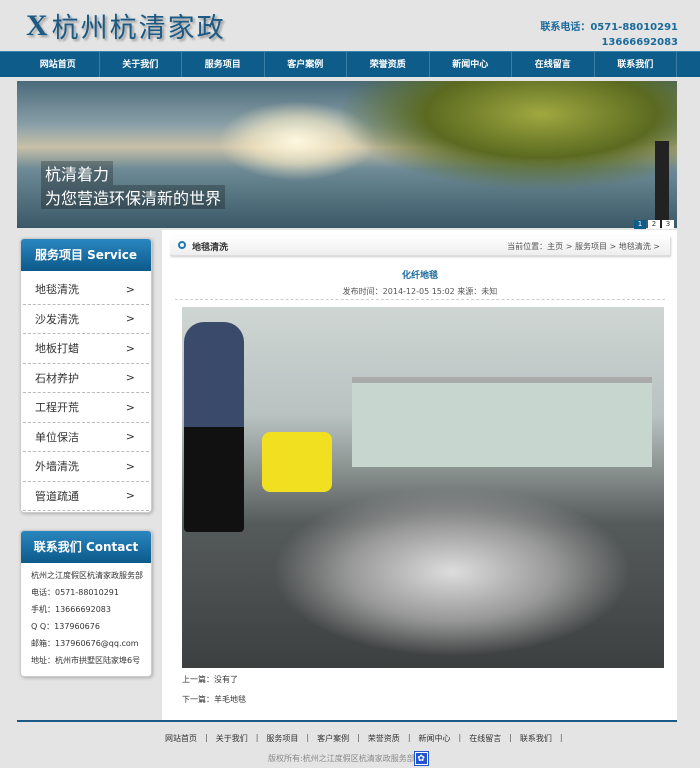  I want to click on next-article-link: 下一篇：羊毛地毯, so click(214, 699).